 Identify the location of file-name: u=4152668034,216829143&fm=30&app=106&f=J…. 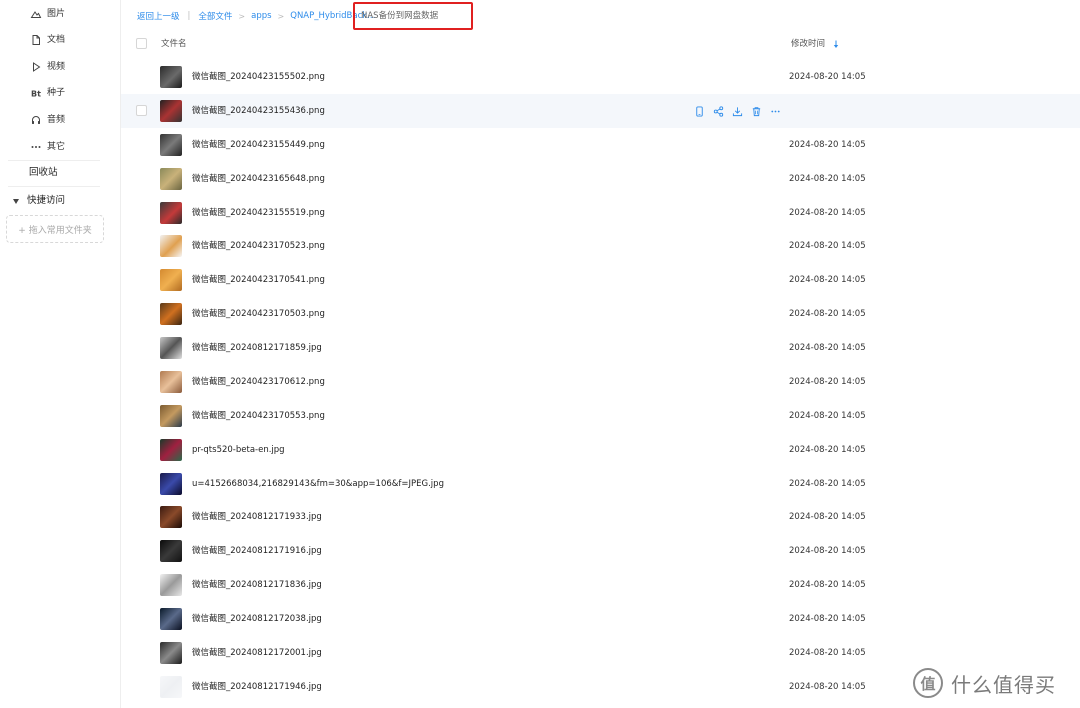
(318, 484).